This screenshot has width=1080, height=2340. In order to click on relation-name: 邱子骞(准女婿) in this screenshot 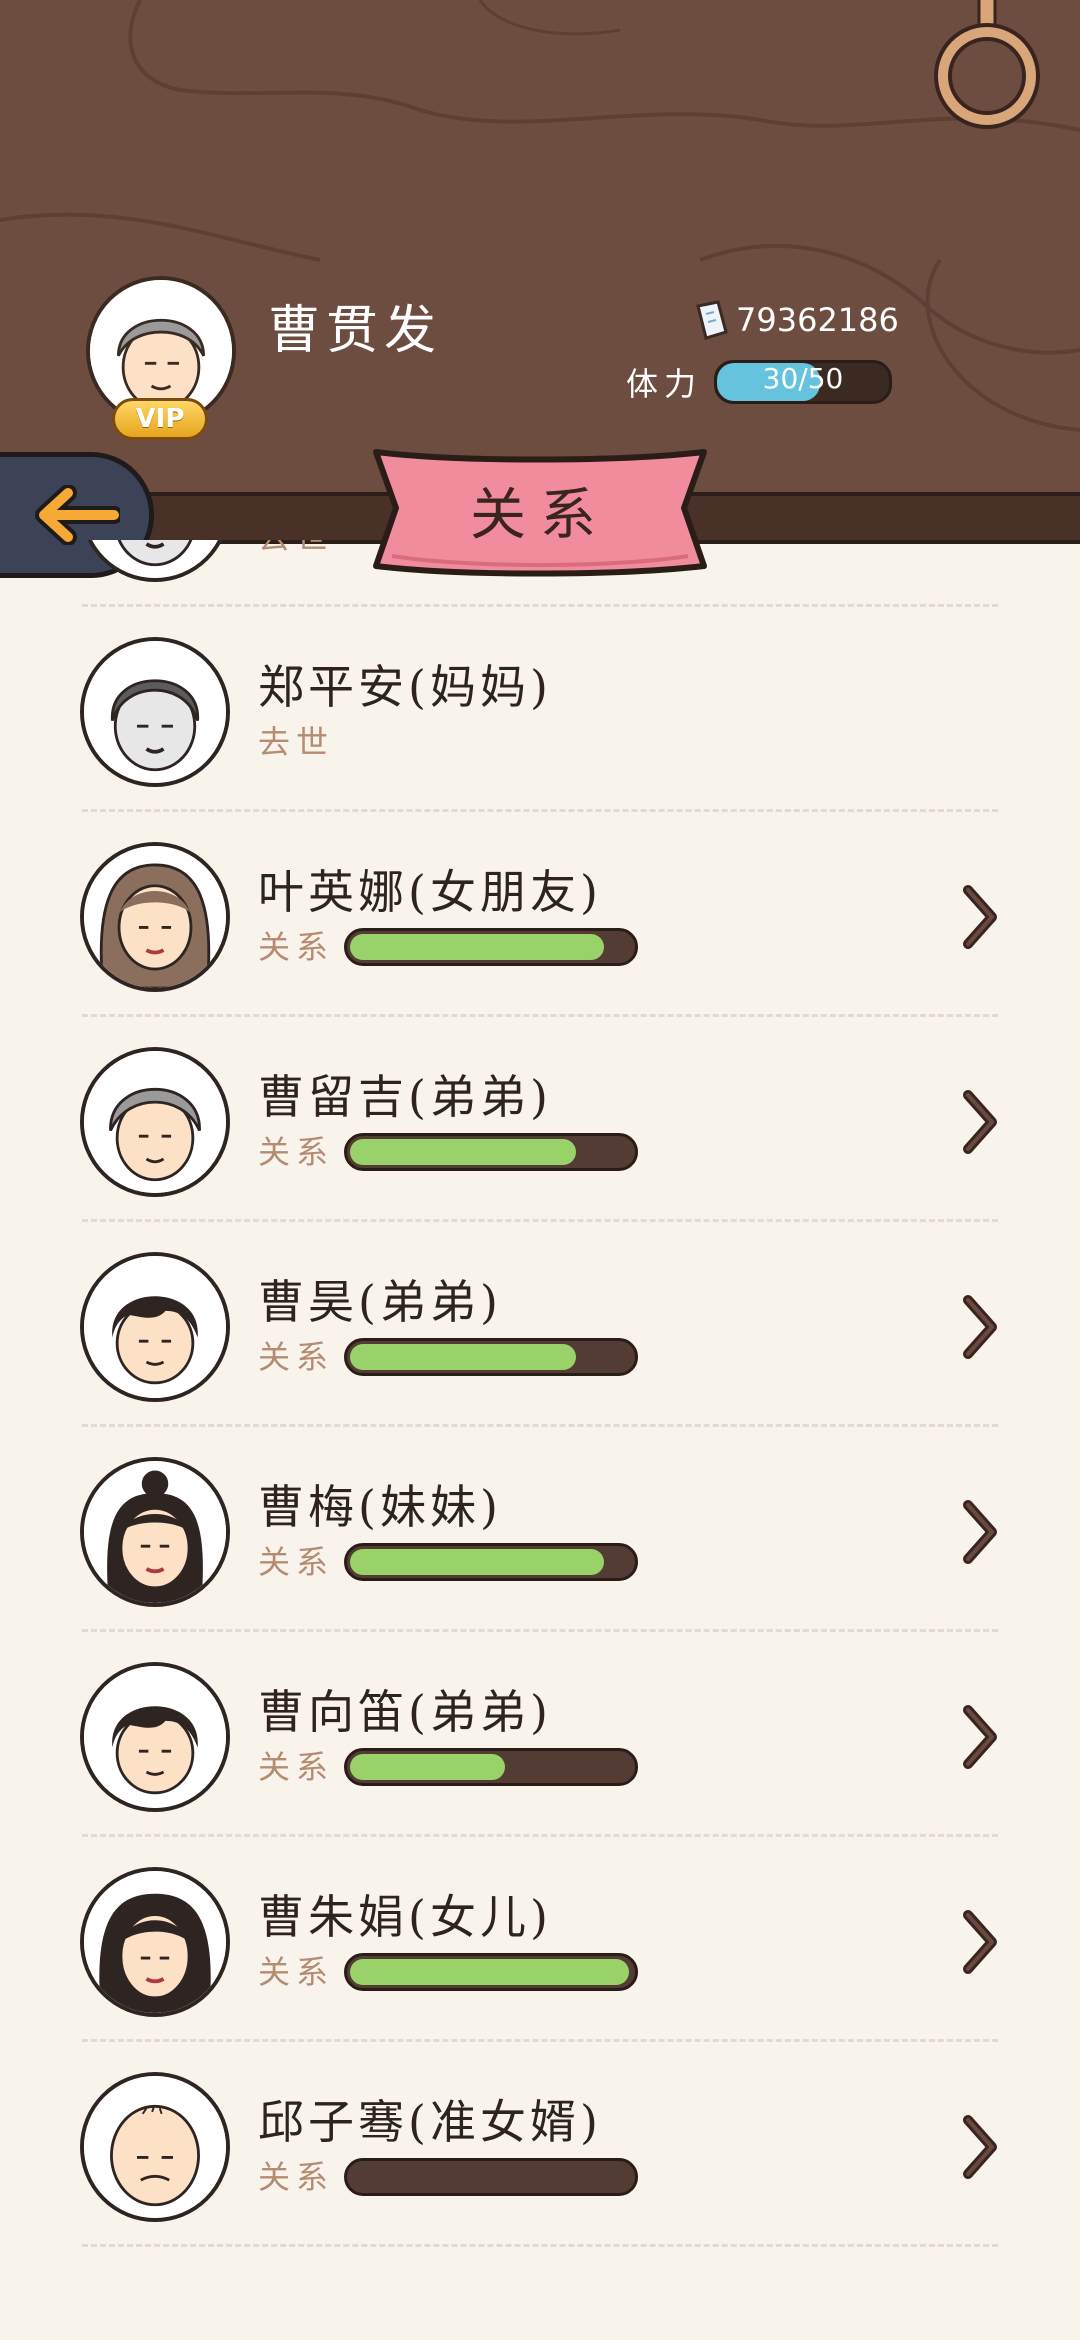, I will do `click(430, 2122)`.